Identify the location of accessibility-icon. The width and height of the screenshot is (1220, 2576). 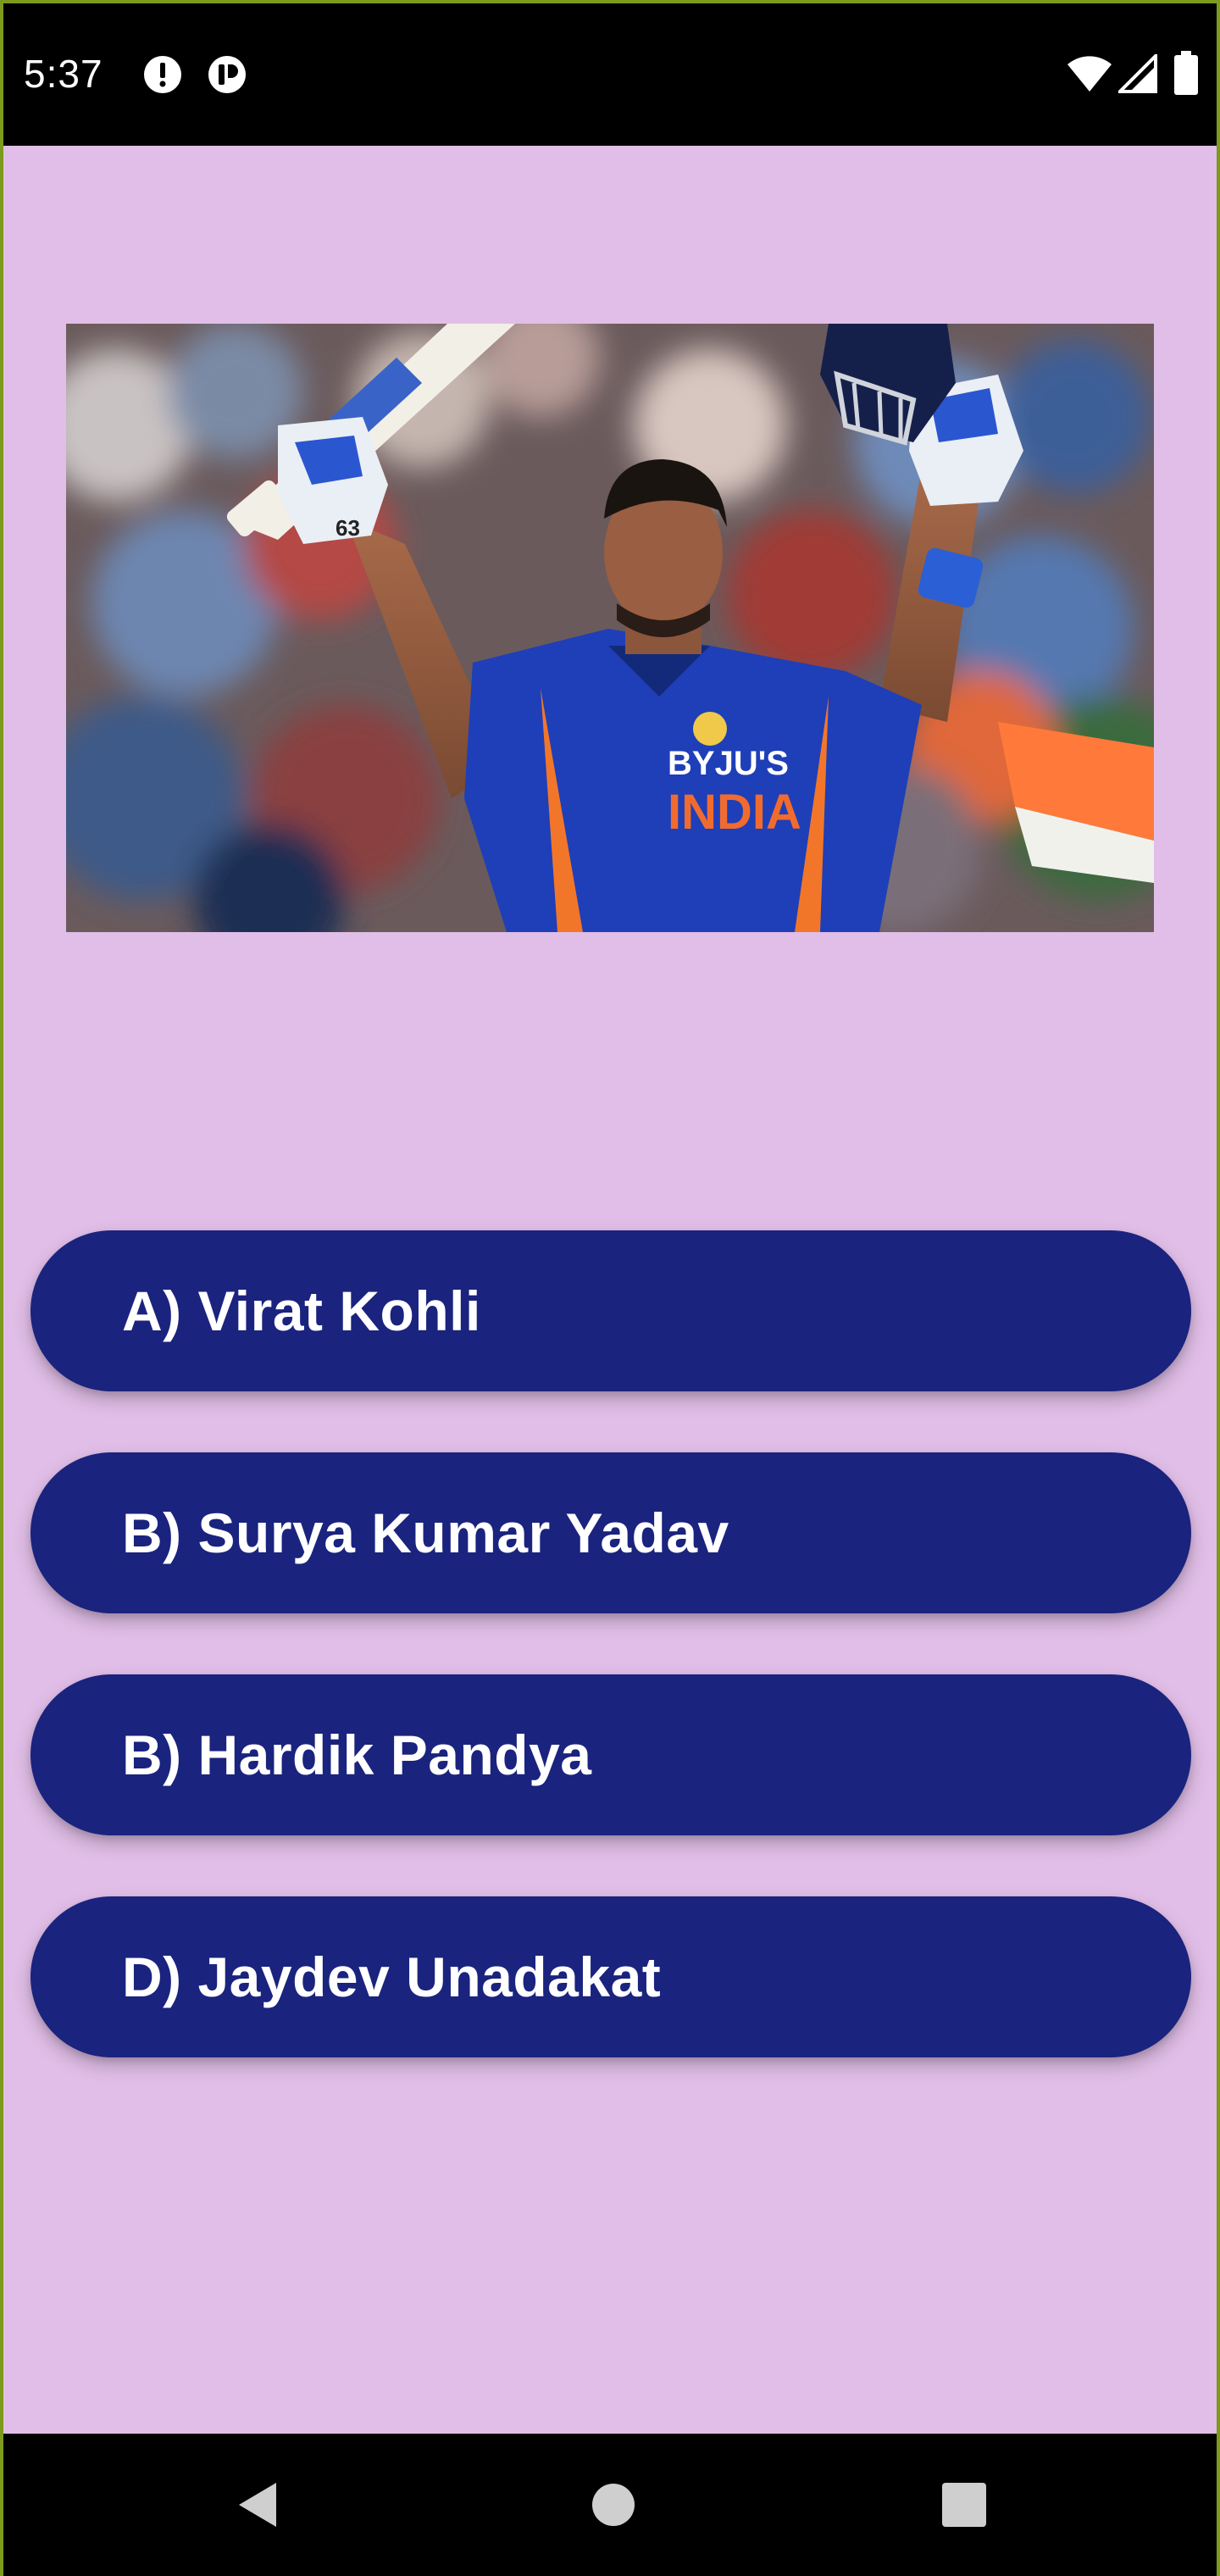
(227, 74).